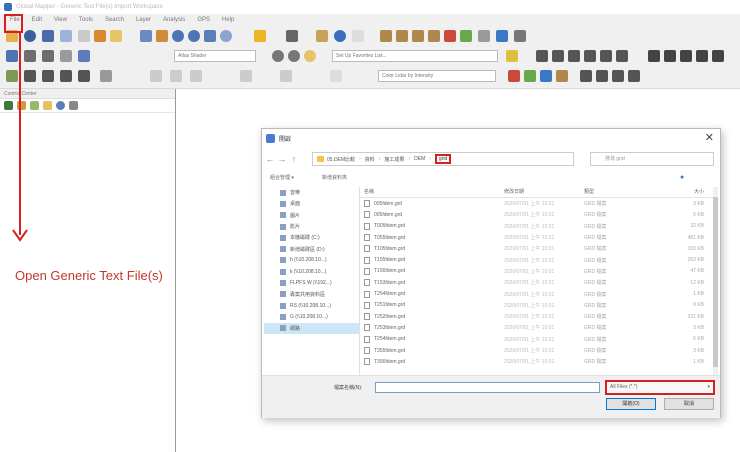 The image size is (740, 452). Describe the element at coordinates (60, 20) in the screenshot. I see `menu-view: View` at that location.